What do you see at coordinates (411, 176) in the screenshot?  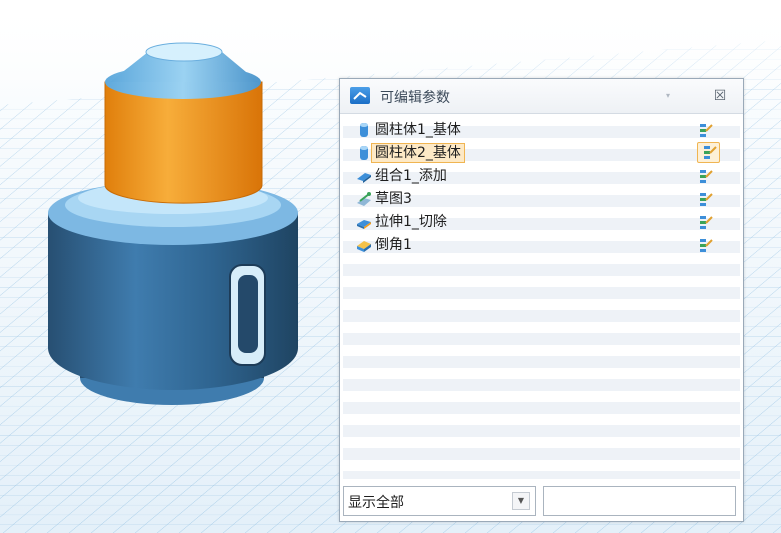 I see `feature-label: 组合1_添加` at bounding box center [411, 176].